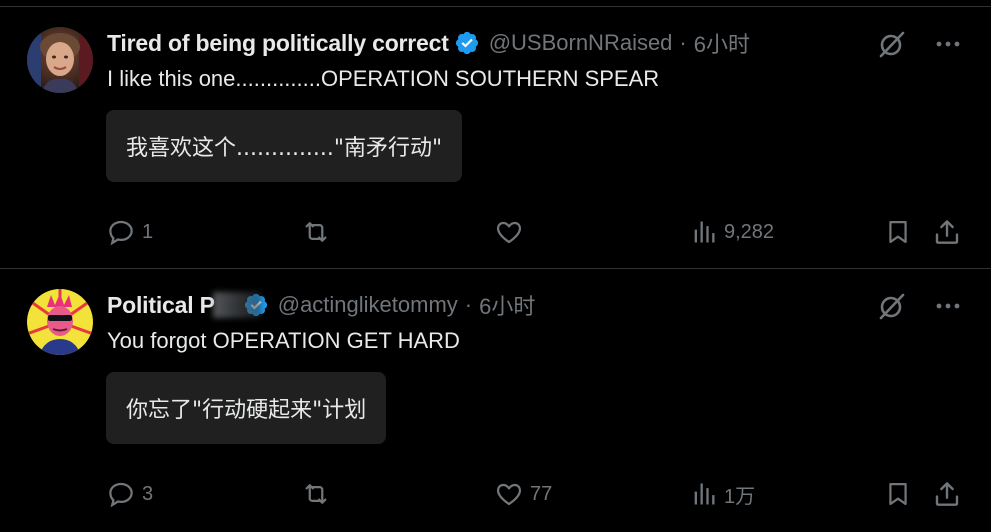 The image size is (991, 532). Describe the element at coordinates (740, 496) in the screenshot. I see `views-count: 1万` at that location.